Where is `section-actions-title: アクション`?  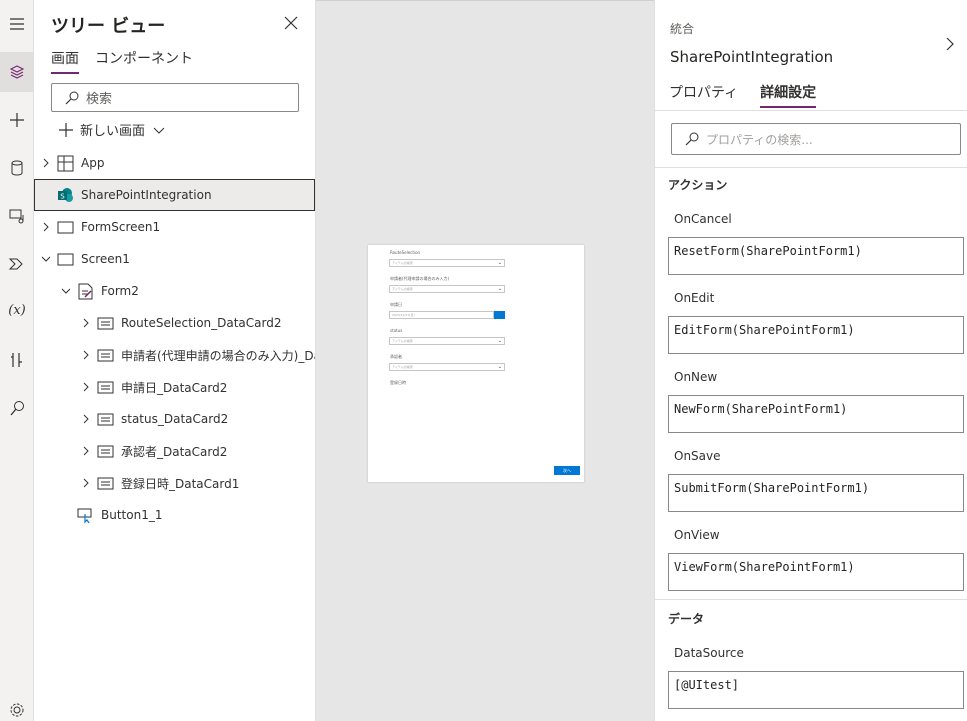 section-actions-title: アクション is located at coordinates (698, 185).